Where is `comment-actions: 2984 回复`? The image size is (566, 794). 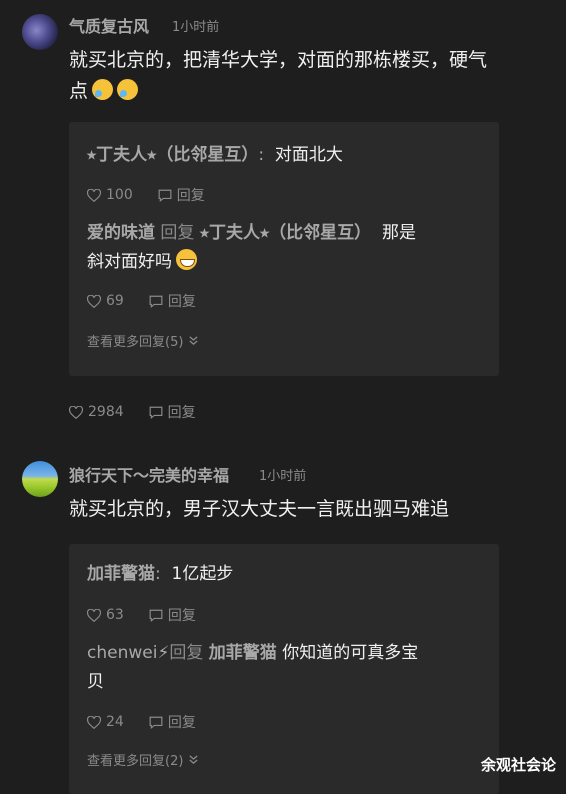 comment-actions: 2984 回复 is located at coordinates (132, 412).